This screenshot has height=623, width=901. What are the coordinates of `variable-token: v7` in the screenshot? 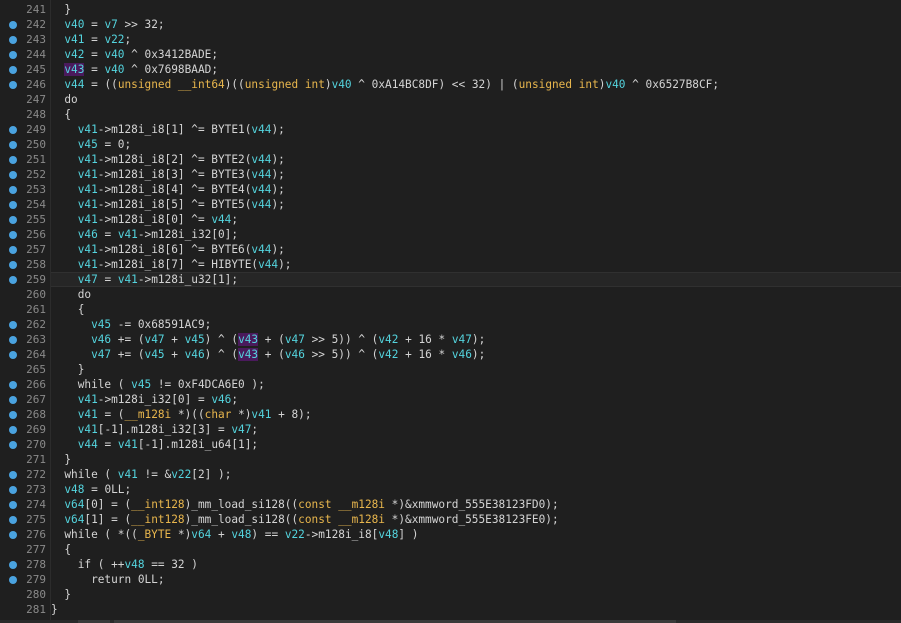 It's located at (110, 24).